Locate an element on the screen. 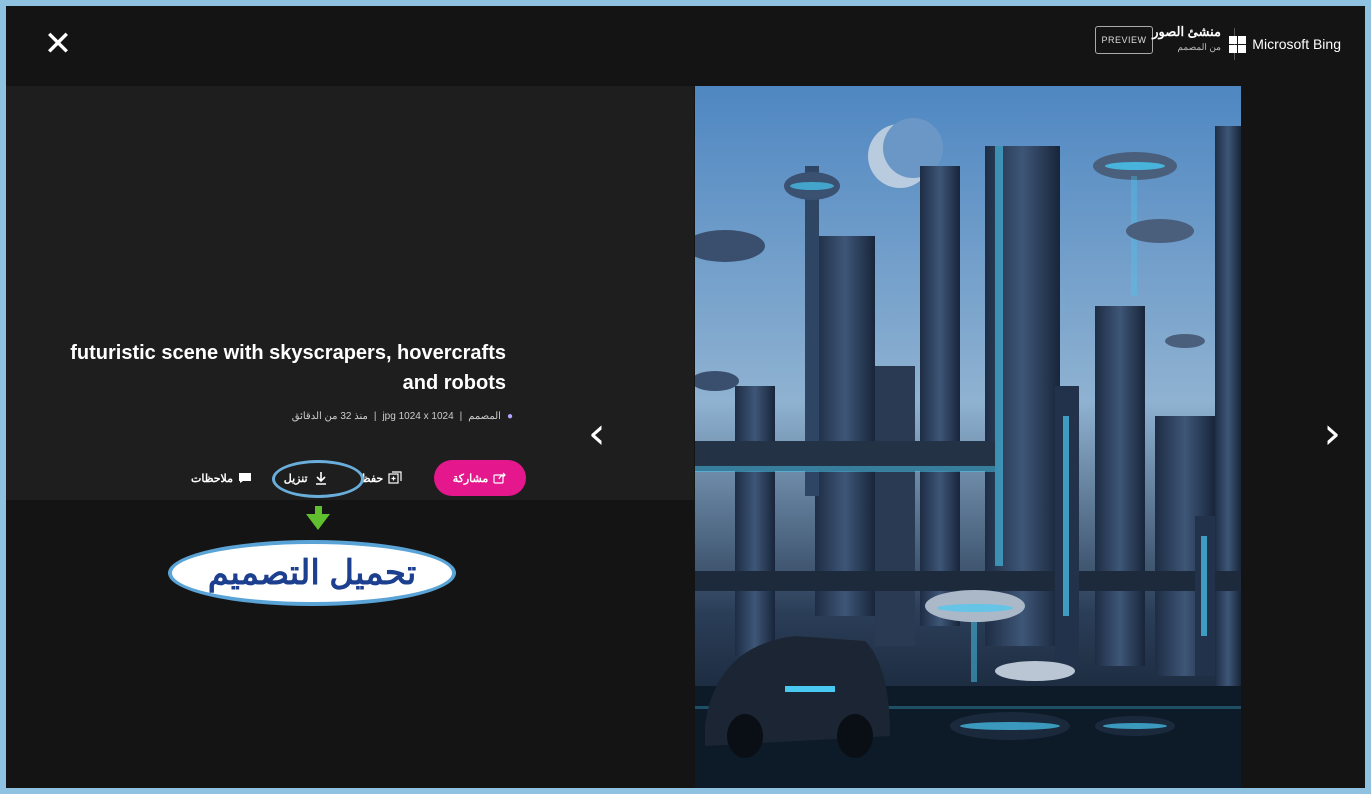 Image resolution: width=1371 pixels, height=794 pixels. annotation-arrow-icon is located at coordinates (318, 522).